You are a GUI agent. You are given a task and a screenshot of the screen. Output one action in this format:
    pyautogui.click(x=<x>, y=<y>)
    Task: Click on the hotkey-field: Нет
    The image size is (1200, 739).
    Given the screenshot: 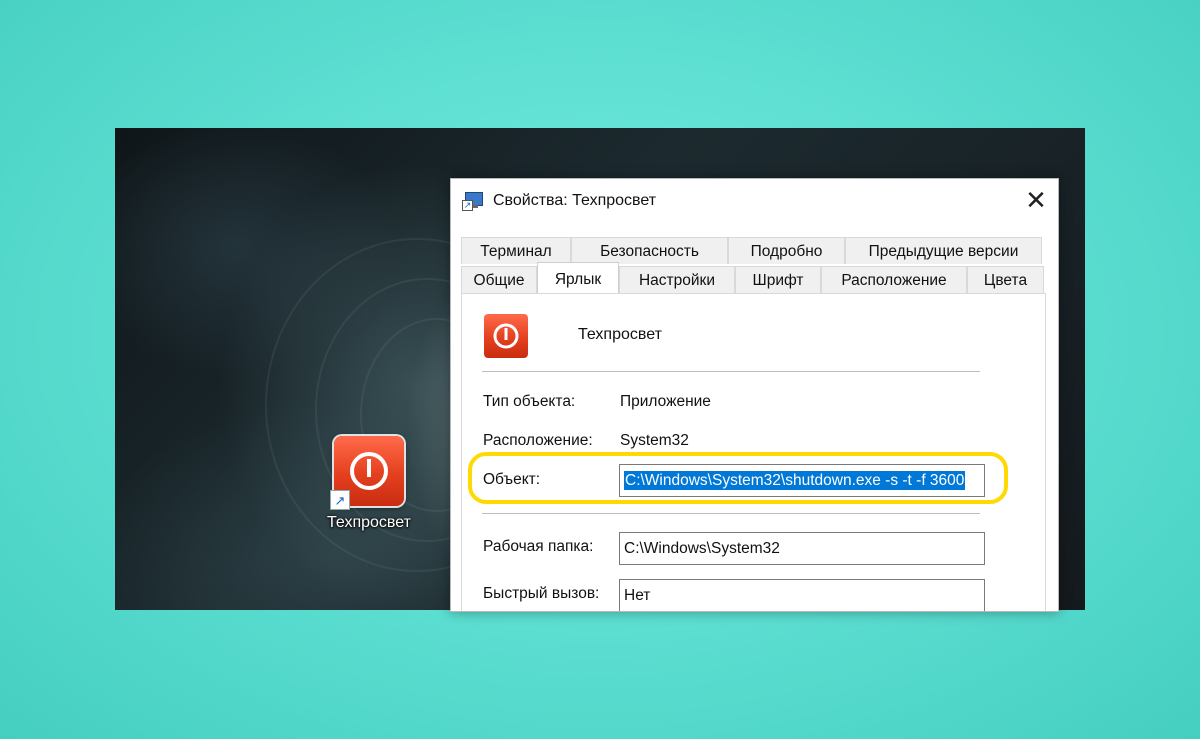 What is the action you would take?
    pyautogui.click(x=802, y=595)
    